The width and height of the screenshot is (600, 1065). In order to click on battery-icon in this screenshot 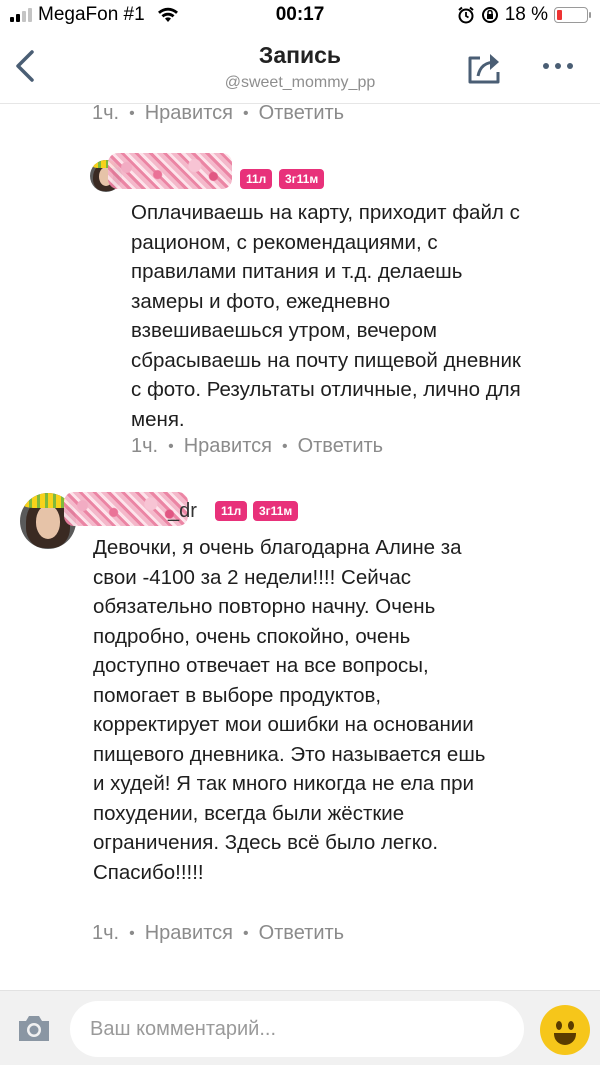, I will do `click(572, 15)`.